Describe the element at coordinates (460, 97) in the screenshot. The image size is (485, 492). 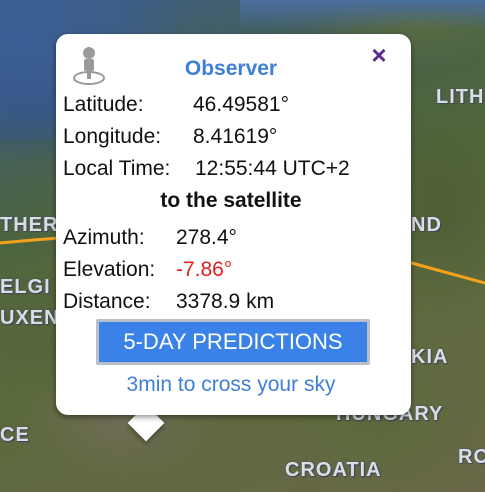
I see `map-label-lithuania: LITH` at that location.